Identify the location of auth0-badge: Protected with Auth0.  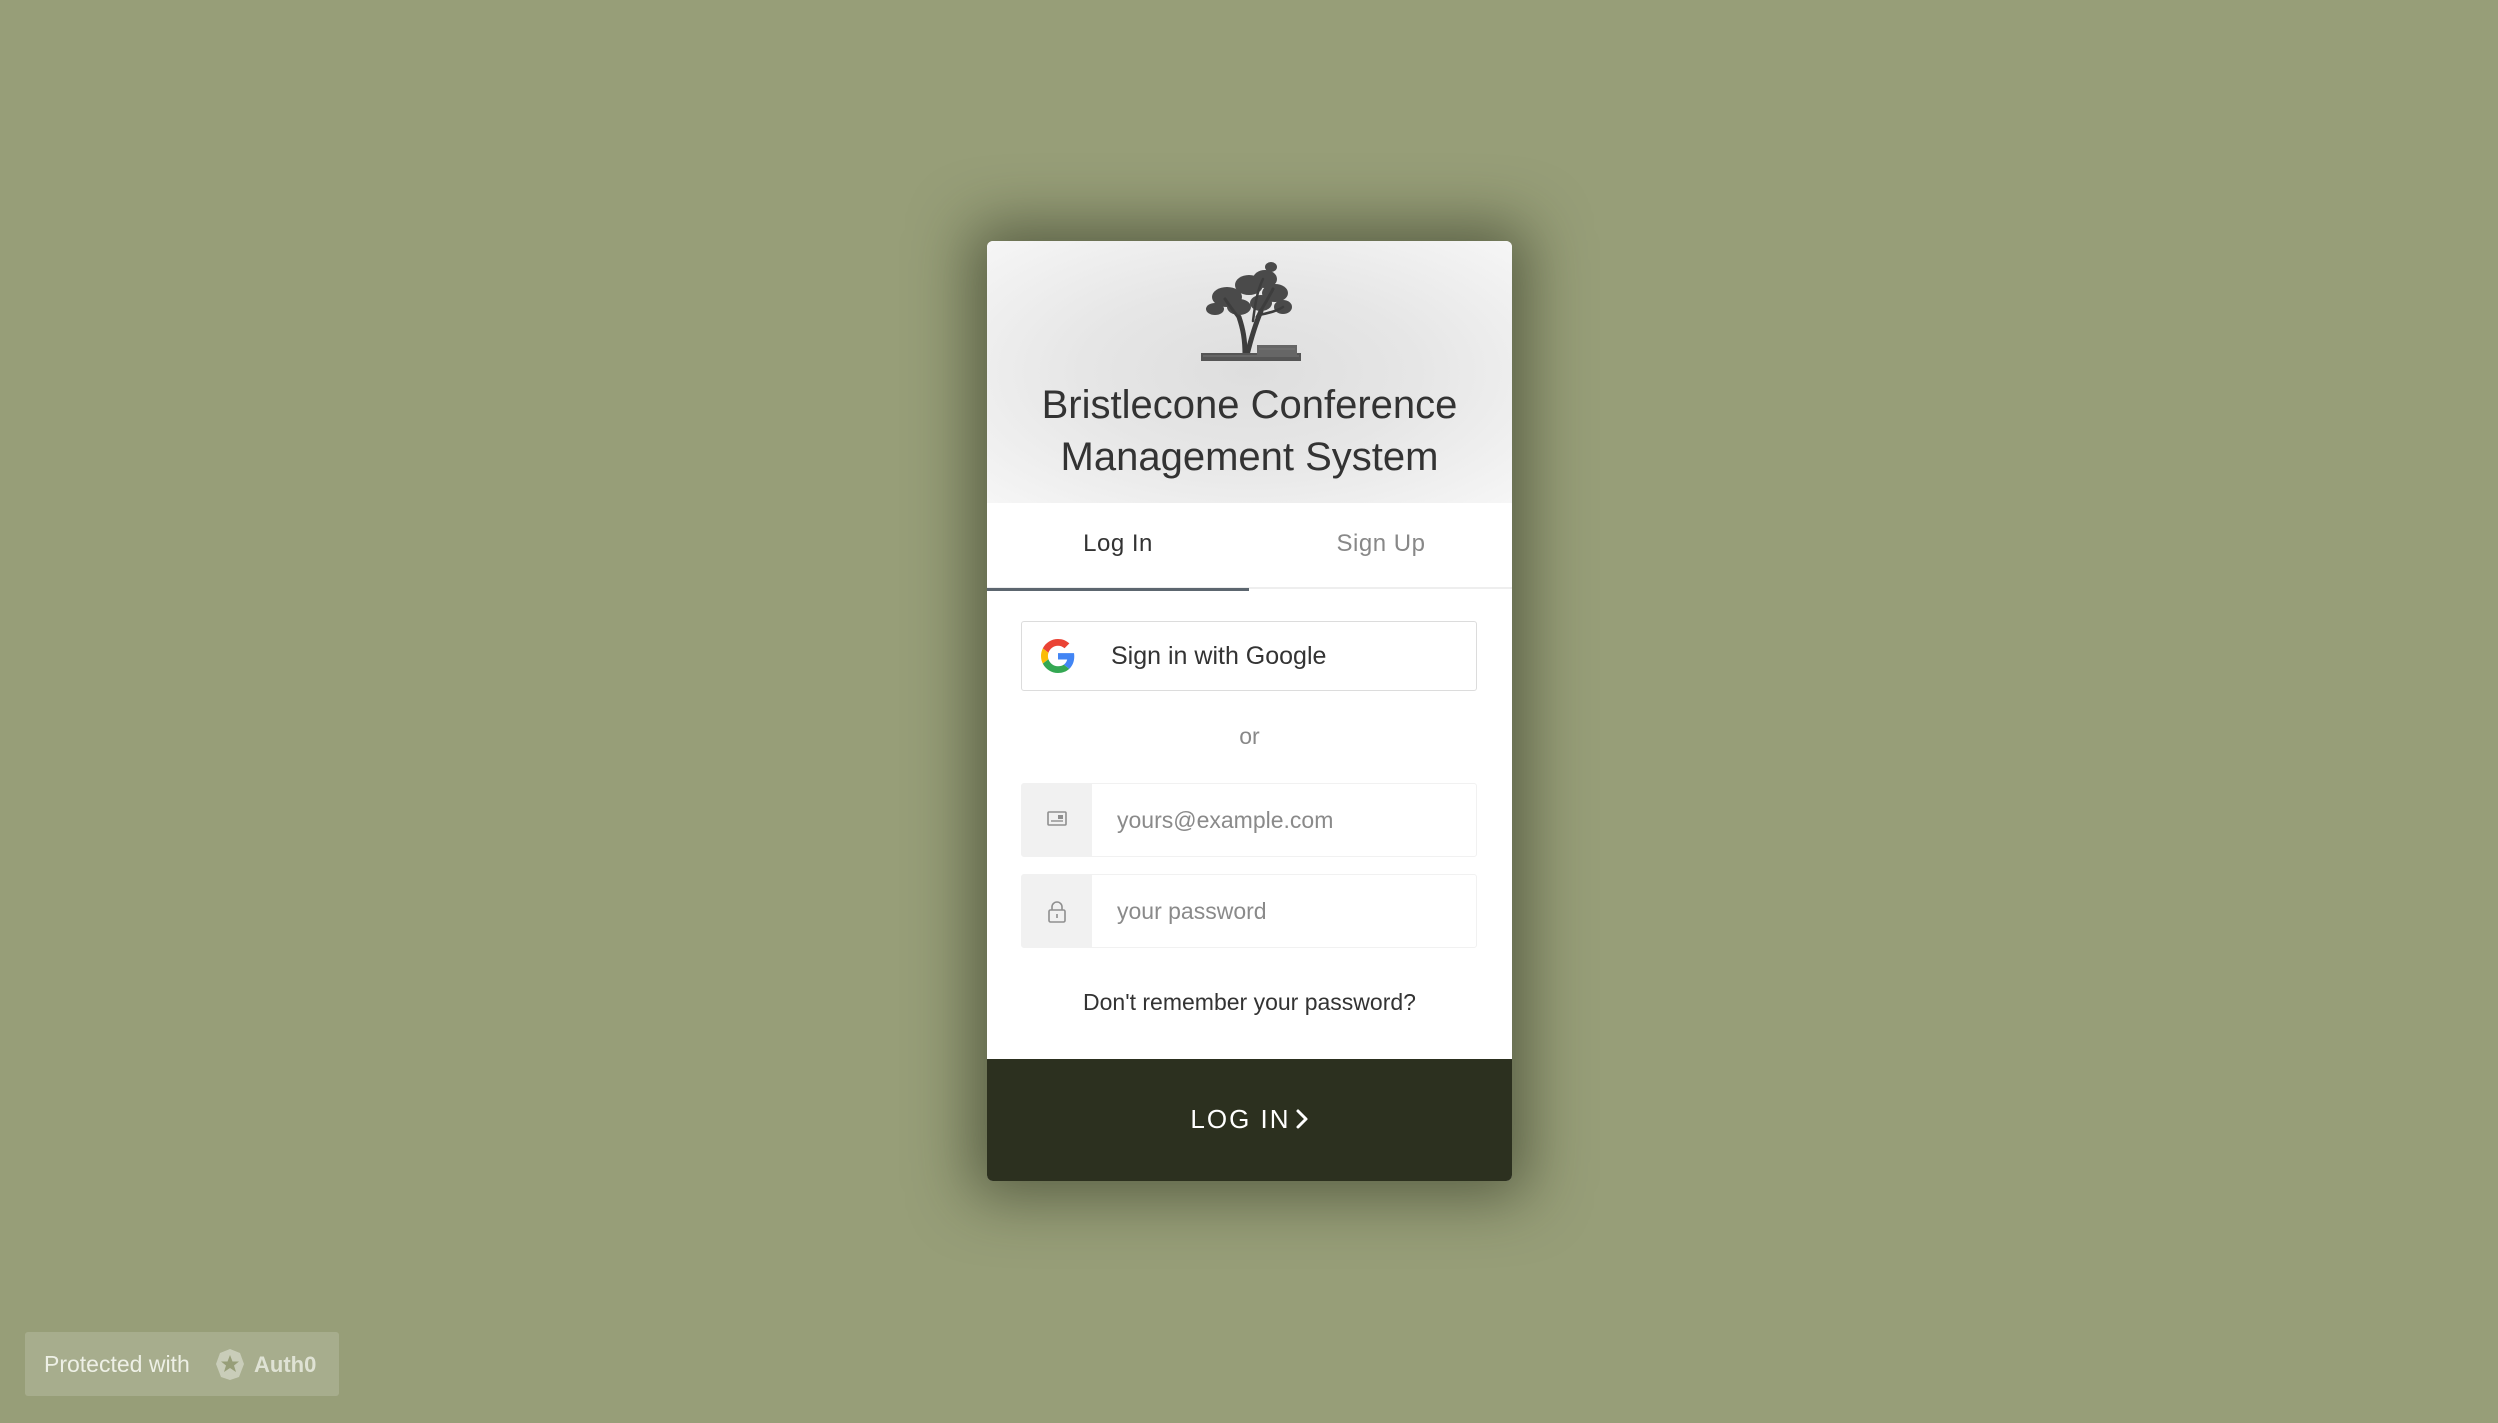
(182, 1364).